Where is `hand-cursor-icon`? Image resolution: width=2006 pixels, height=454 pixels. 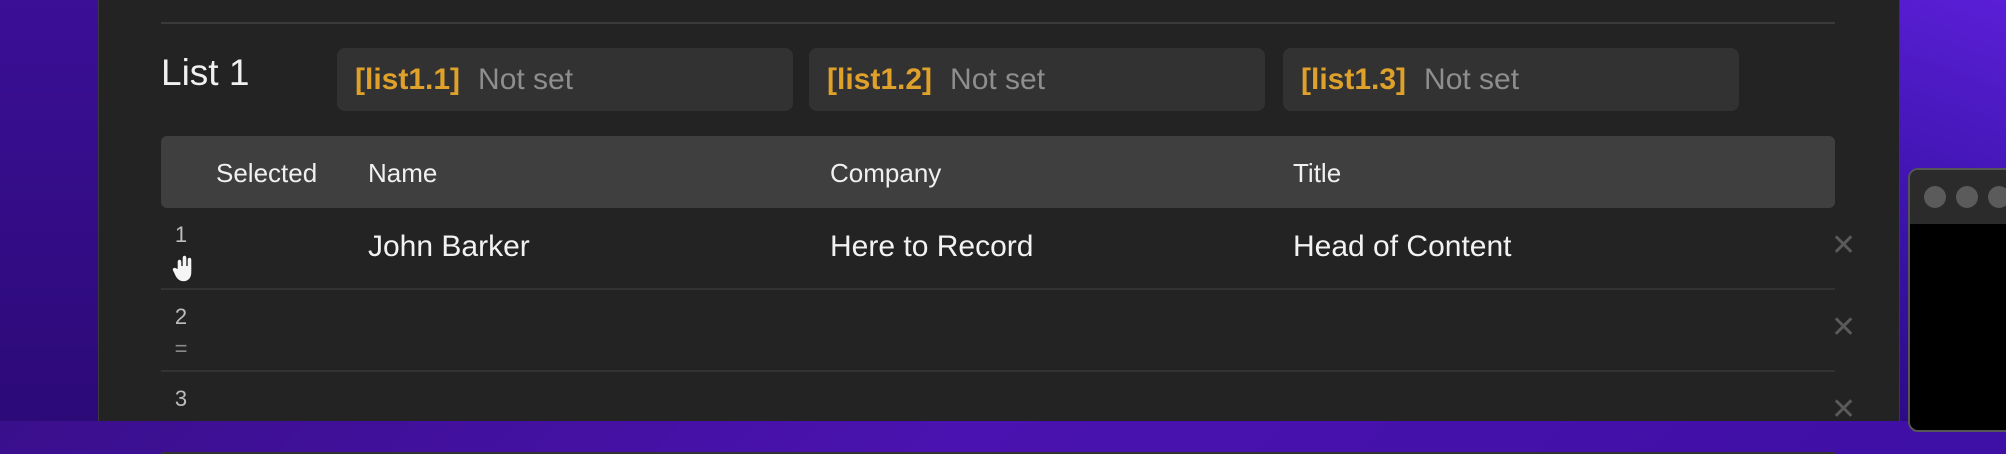 hand-cursor-icon is located at coordinates (182, 268).